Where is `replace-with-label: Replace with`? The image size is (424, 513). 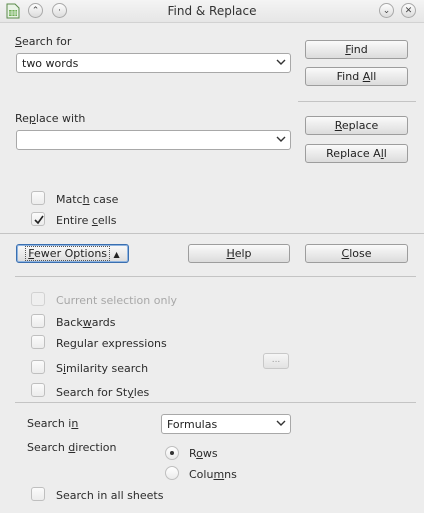 replace-with-label: Replace with is located at coordinates (50, 118).